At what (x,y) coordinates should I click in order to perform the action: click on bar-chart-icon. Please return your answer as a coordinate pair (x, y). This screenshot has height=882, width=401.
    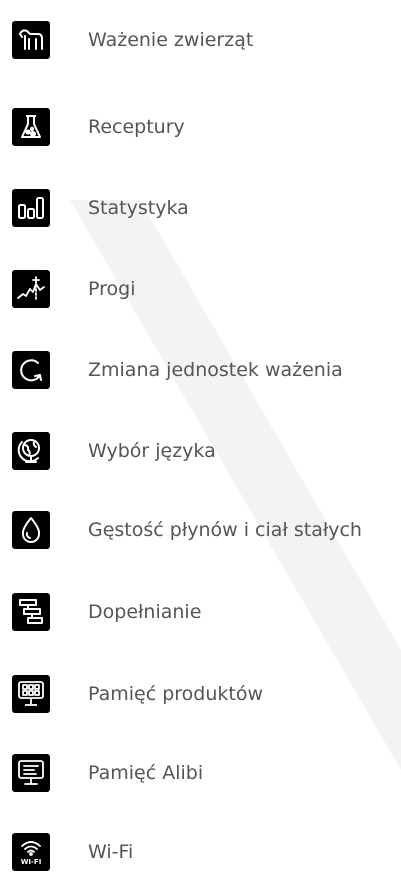
    Looking at the image, I should click on (31, 208).